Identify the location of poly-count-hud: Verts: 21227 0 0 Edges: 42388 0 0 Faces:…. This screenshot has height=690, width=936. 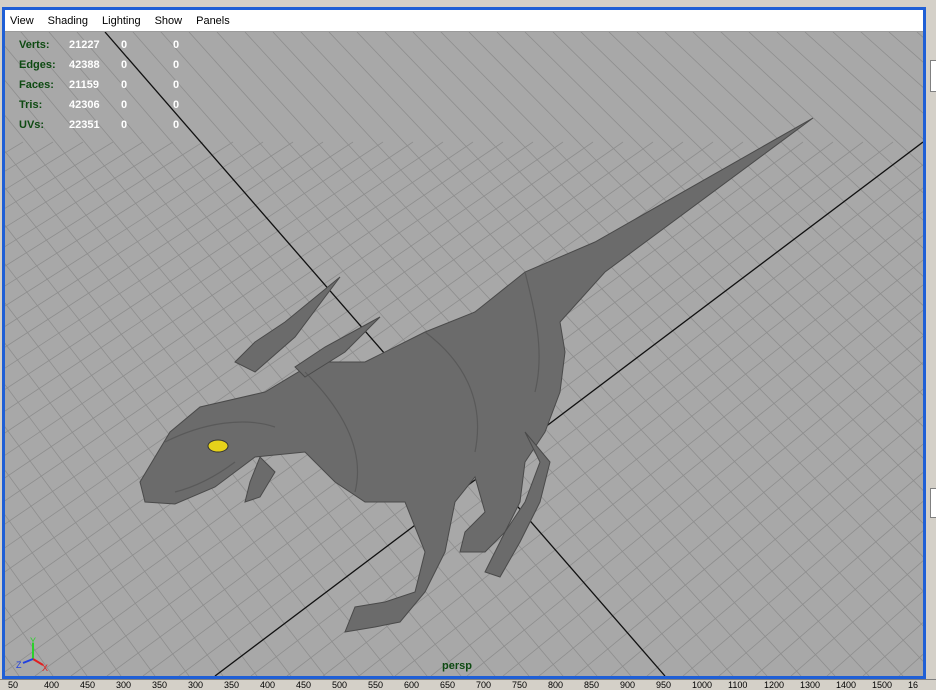
(111, 85).